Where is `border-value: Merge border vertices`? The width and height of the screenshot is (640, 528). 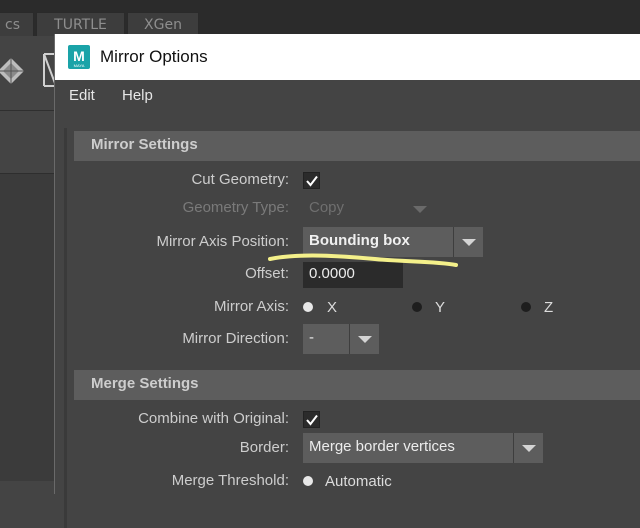 border-value: Merge border vertices is located at coordinates (382, 446).